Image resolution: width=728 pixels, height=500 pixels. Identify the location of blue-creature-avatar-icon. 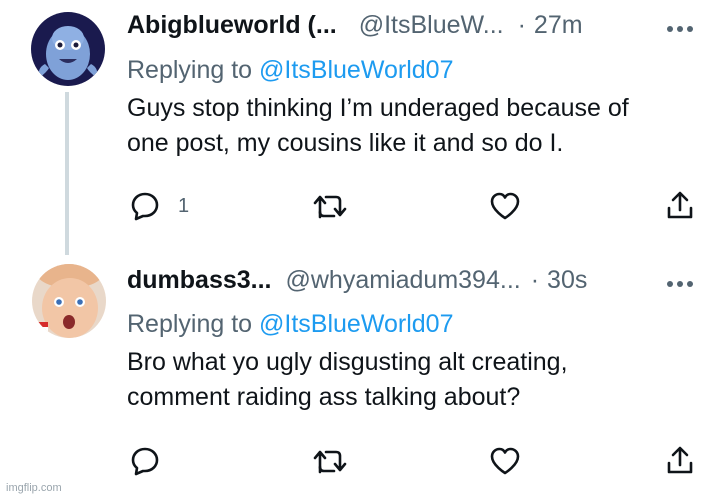
(68, 49).